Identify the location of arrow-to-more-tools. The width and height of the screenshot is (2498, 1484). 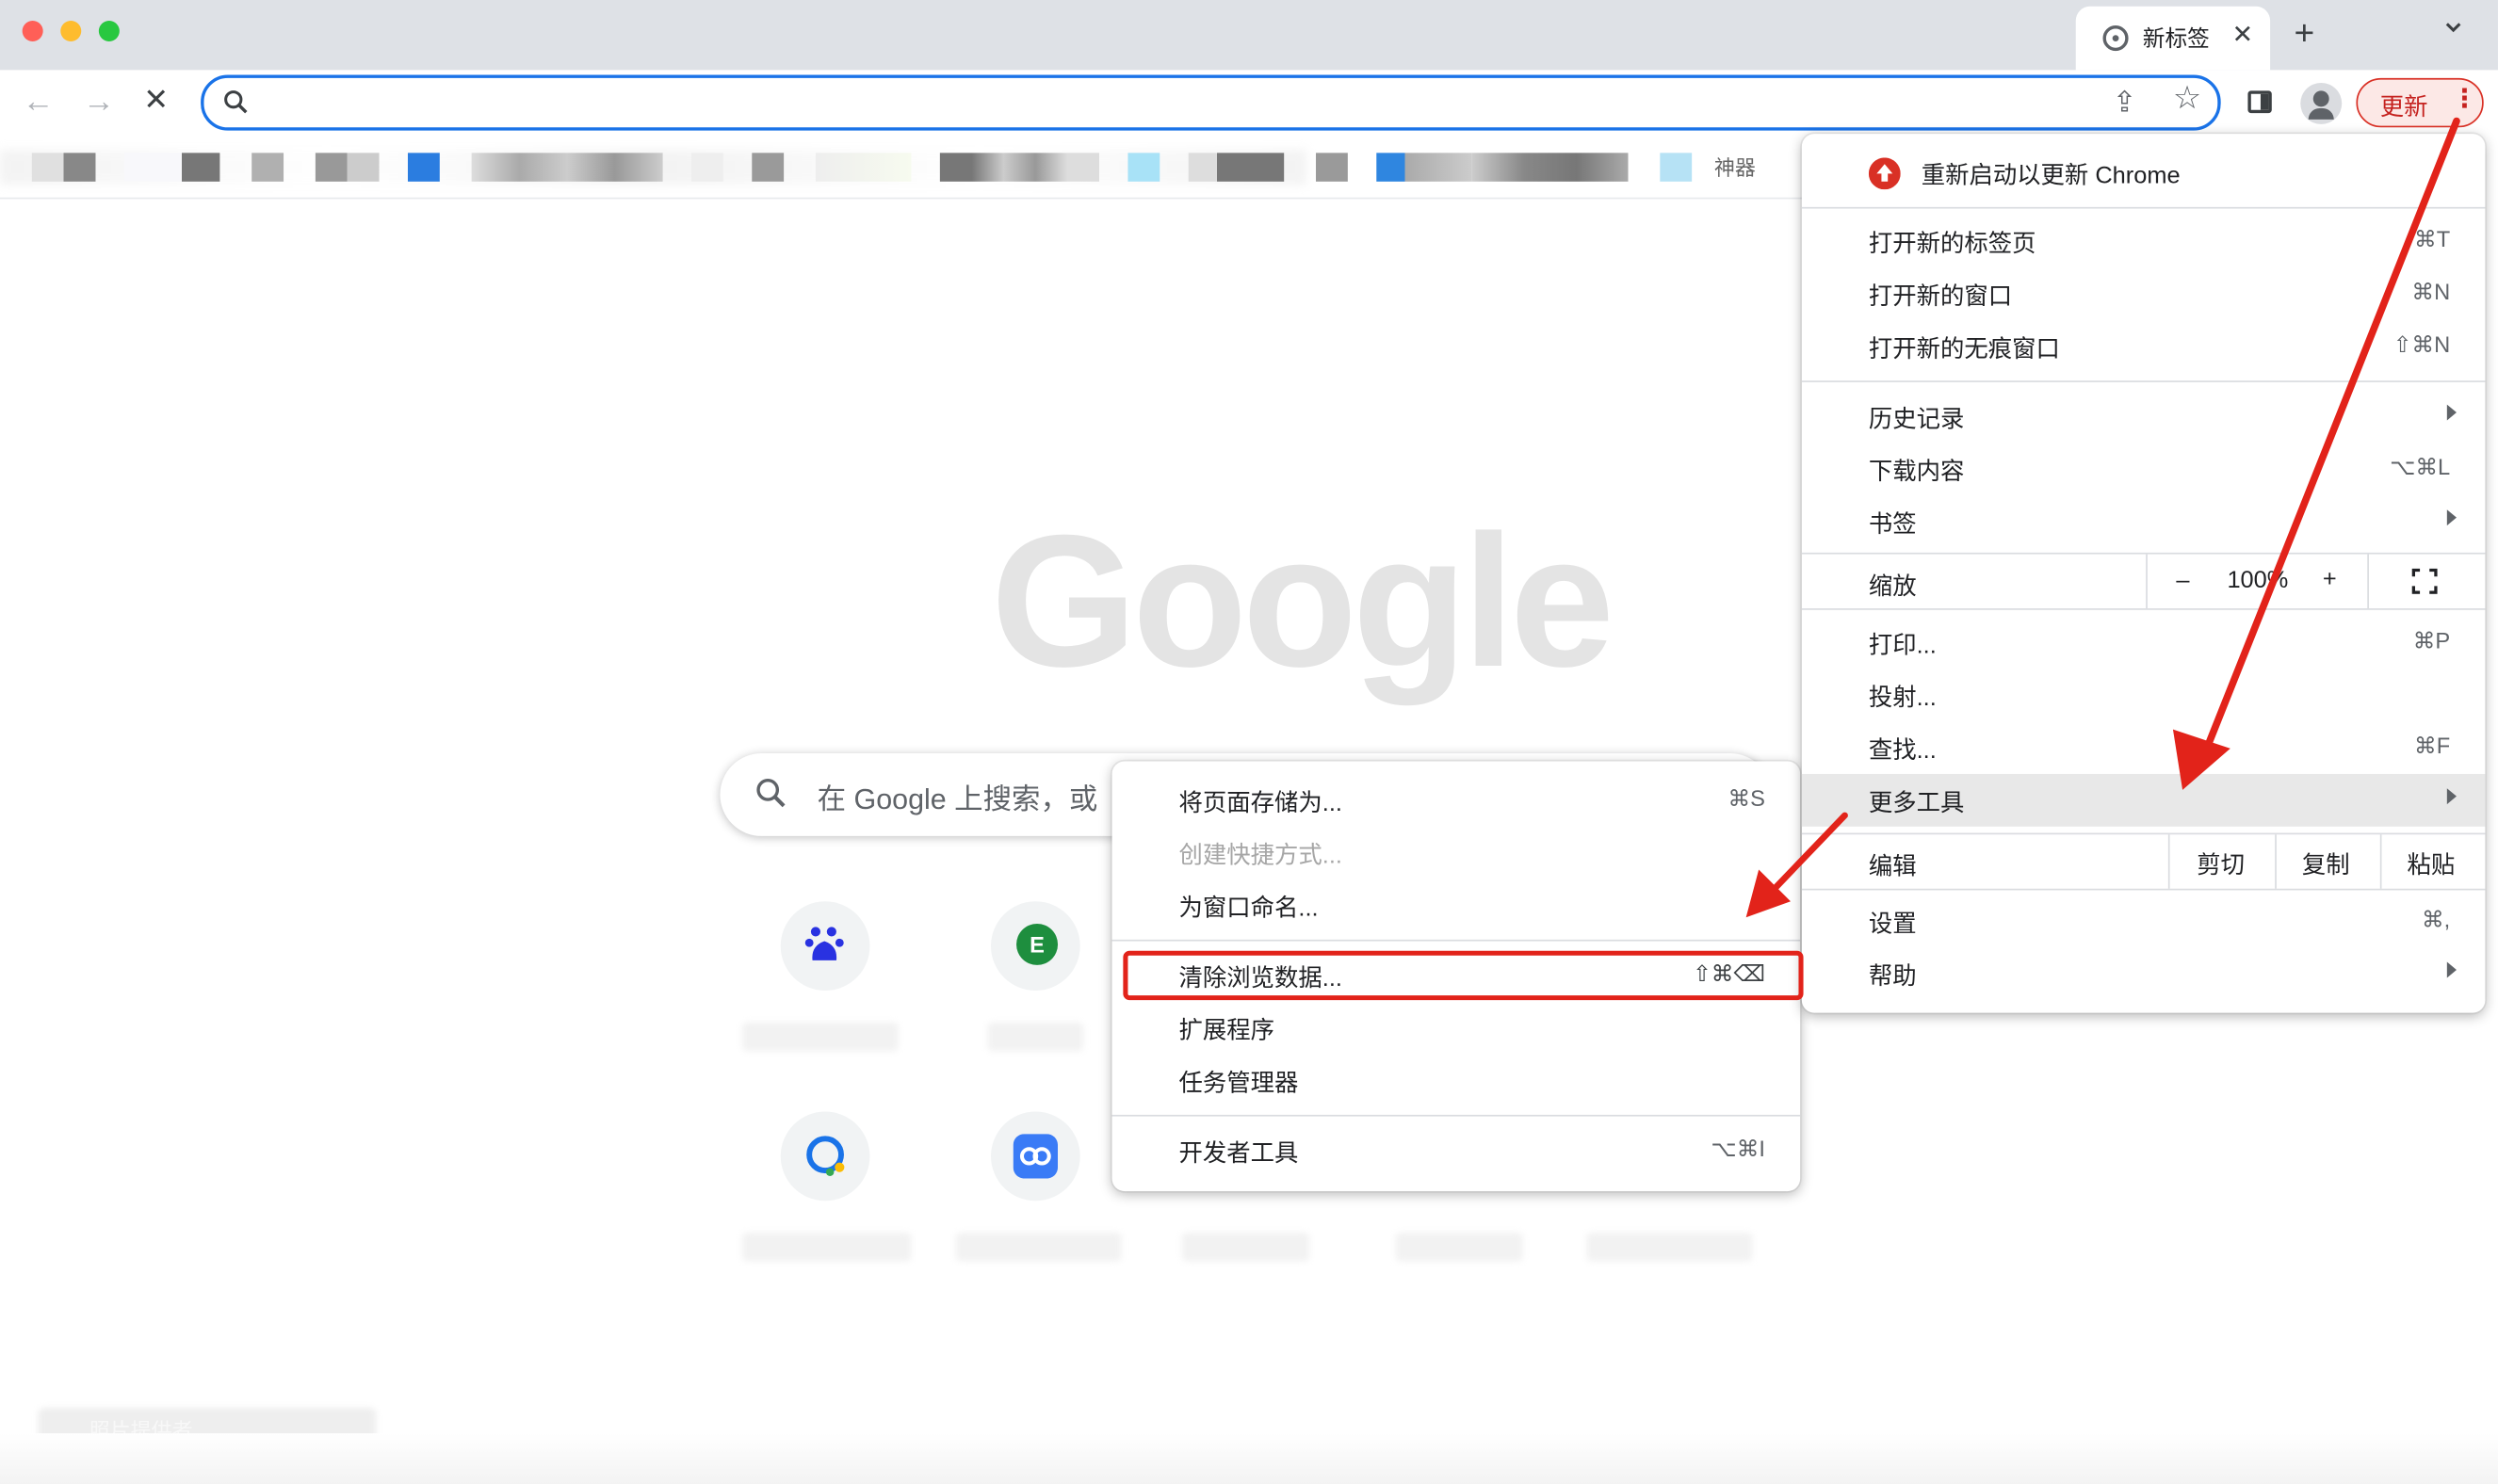
(2332, 434).